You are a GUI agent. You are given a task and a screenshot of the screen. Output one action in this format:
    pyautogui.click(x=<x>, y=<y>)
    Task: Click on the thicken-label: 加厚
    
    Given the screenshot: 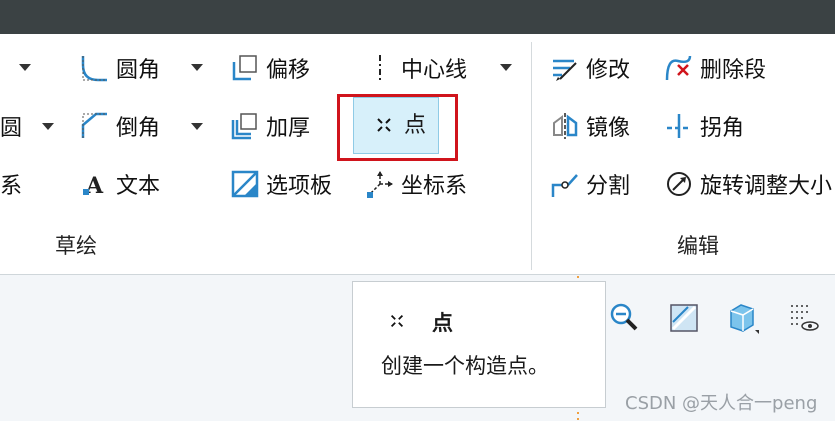 What is the action you would take?
    pyautogui.click(x=288, y=128)
    